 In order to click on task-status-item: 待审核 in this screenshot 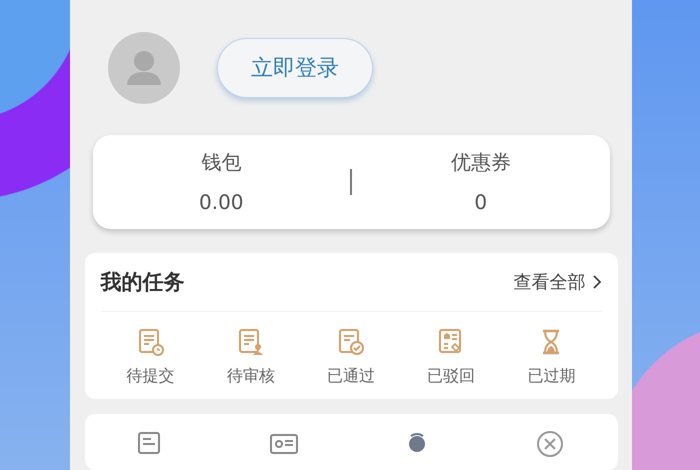, I will do `click(250, 357)`.